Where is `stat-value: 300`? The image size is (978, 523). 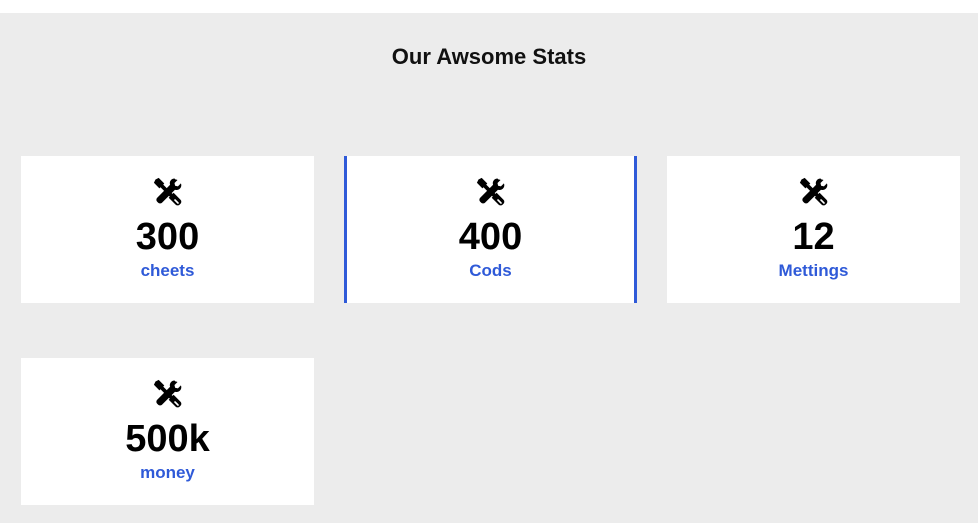
stat-value: 300 is located at coordinates (167, 237).